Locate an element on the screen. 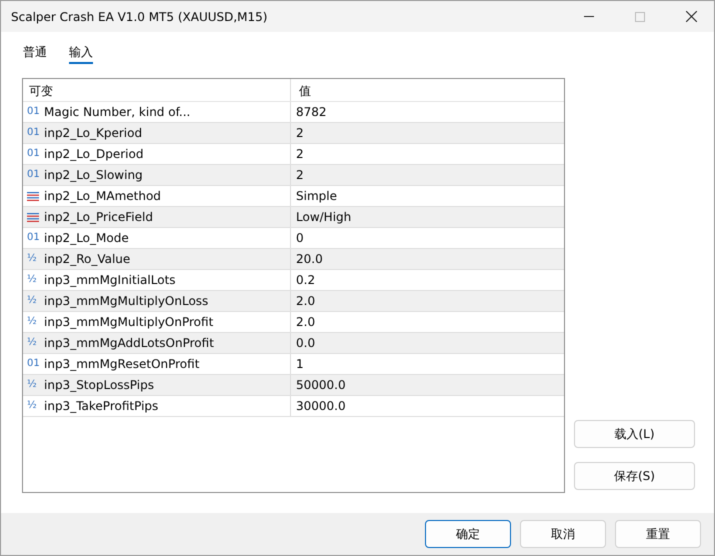  parameter-name: inp3_TakeProfitPips is located at coordinates (101, 406).